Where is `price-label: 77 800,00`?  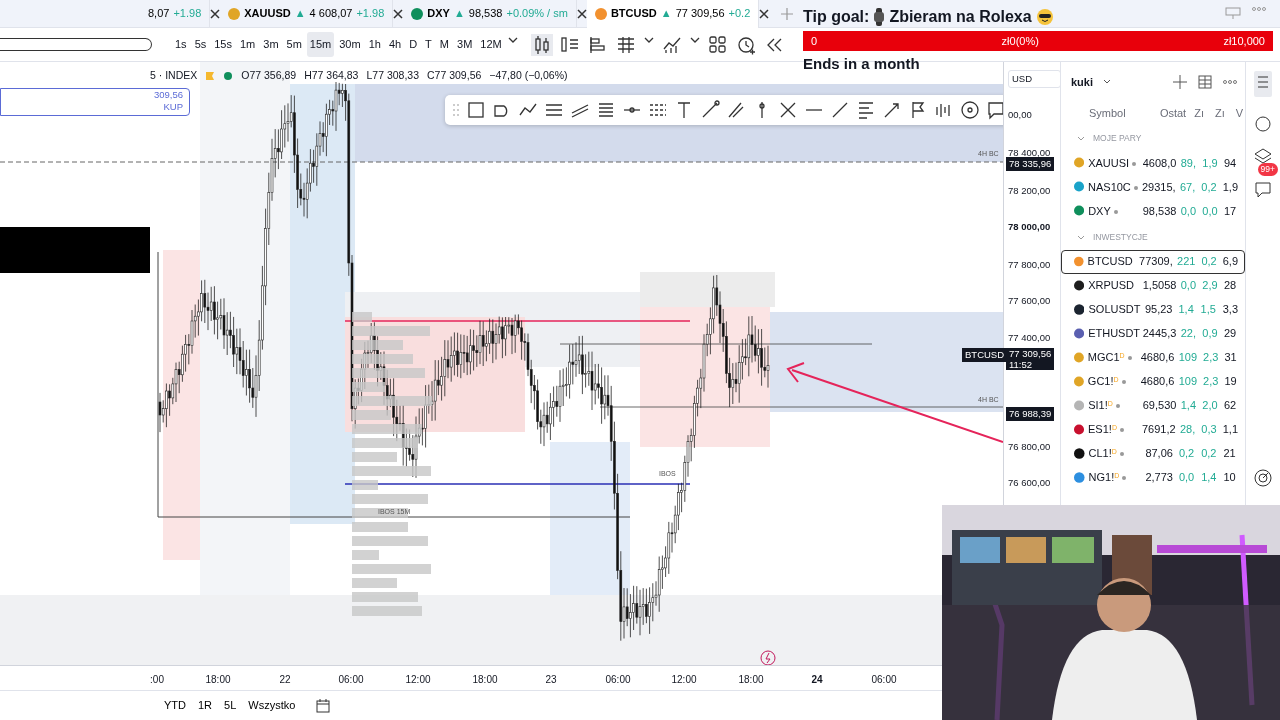 price-label: 77 800,00 is located at coordinates (1029, 265).